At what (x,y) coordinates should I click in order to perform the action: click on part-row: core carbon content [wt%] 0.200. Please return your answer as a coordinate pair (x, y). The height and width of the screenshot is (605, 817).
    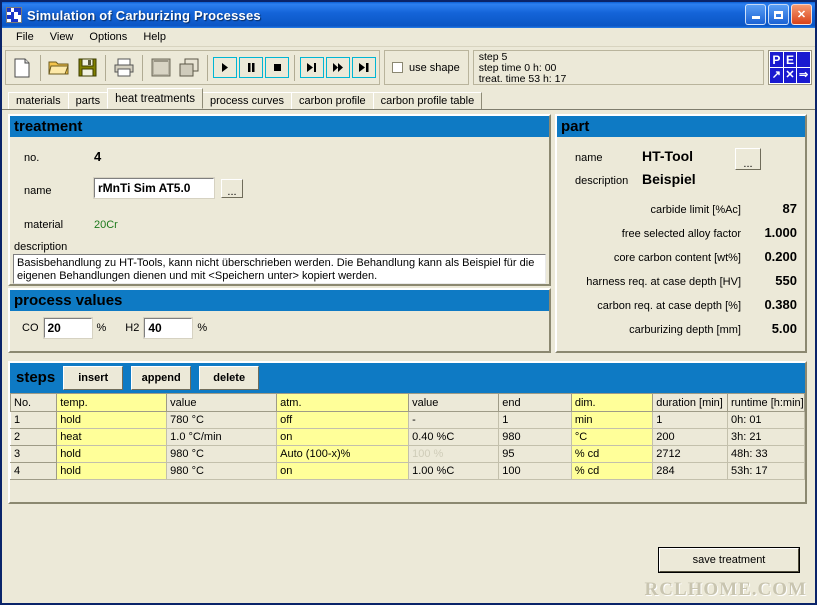
    Looking at the image, I should click on (681, 256).